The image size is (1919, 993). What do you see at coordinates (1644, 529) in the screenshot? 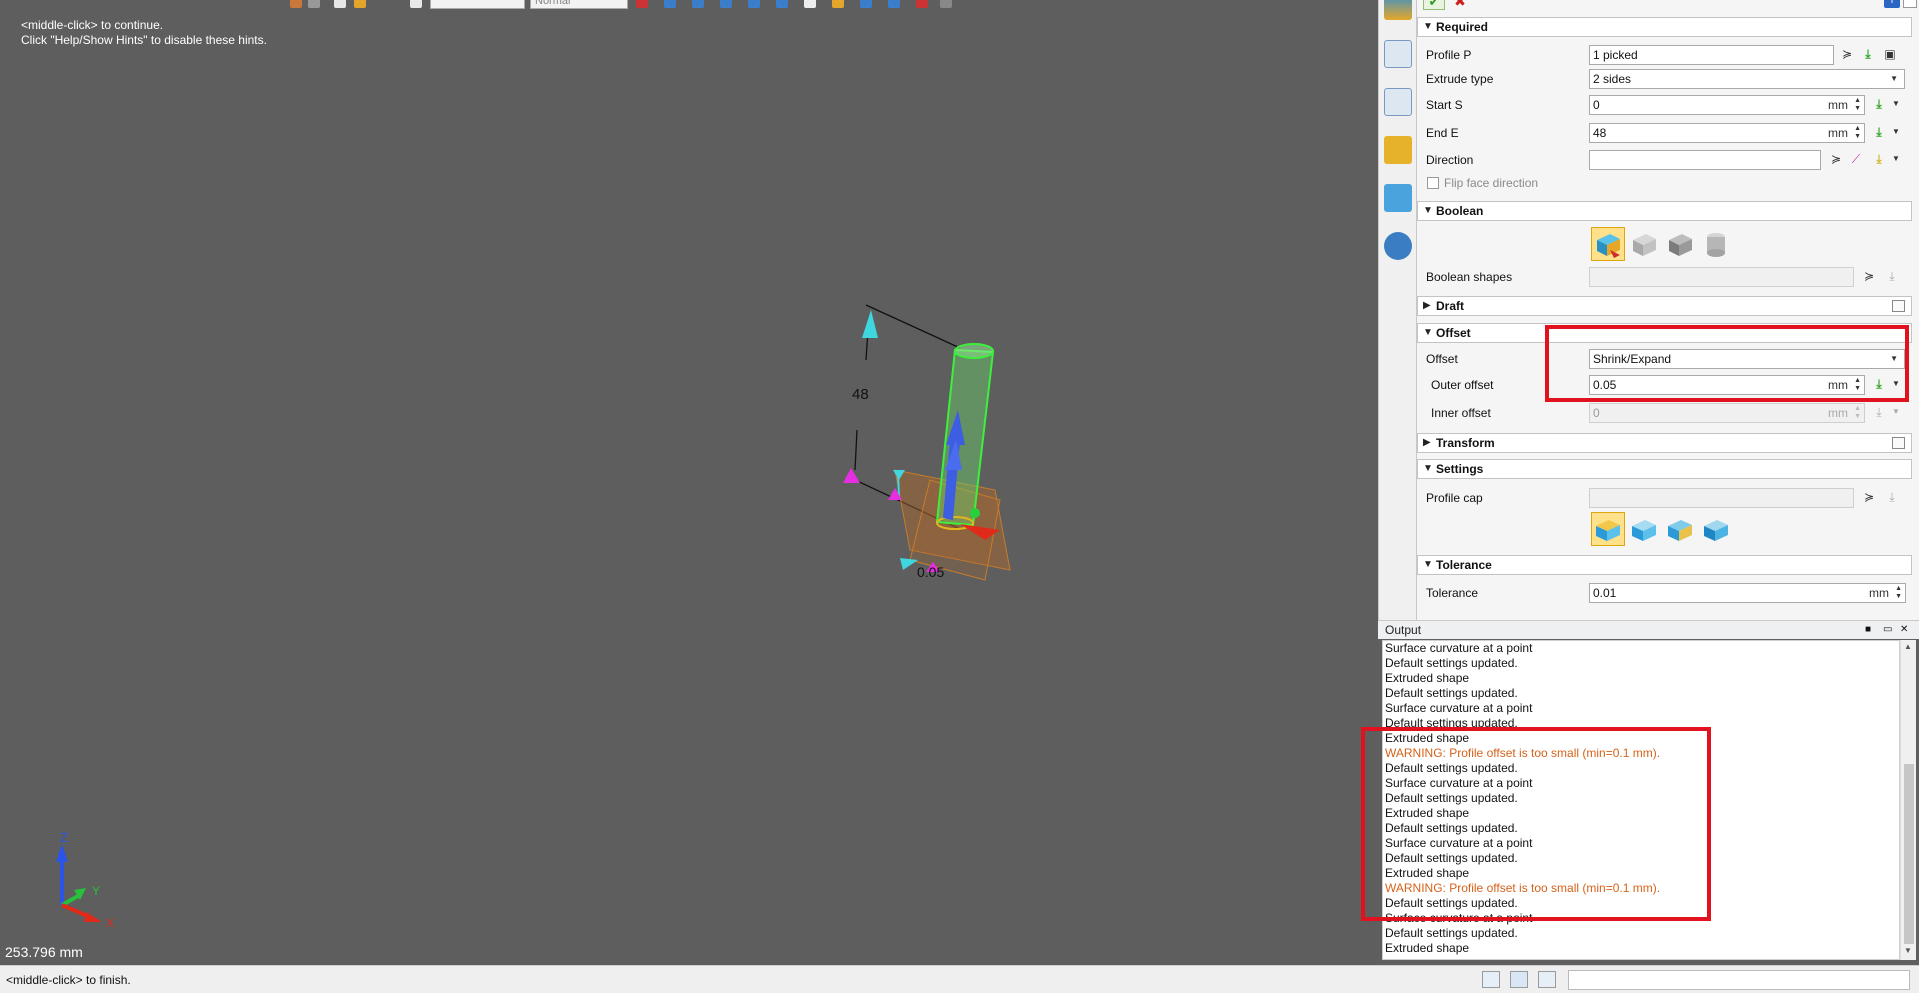
I see `cap-start-button` at bounding box center [1644, 529].